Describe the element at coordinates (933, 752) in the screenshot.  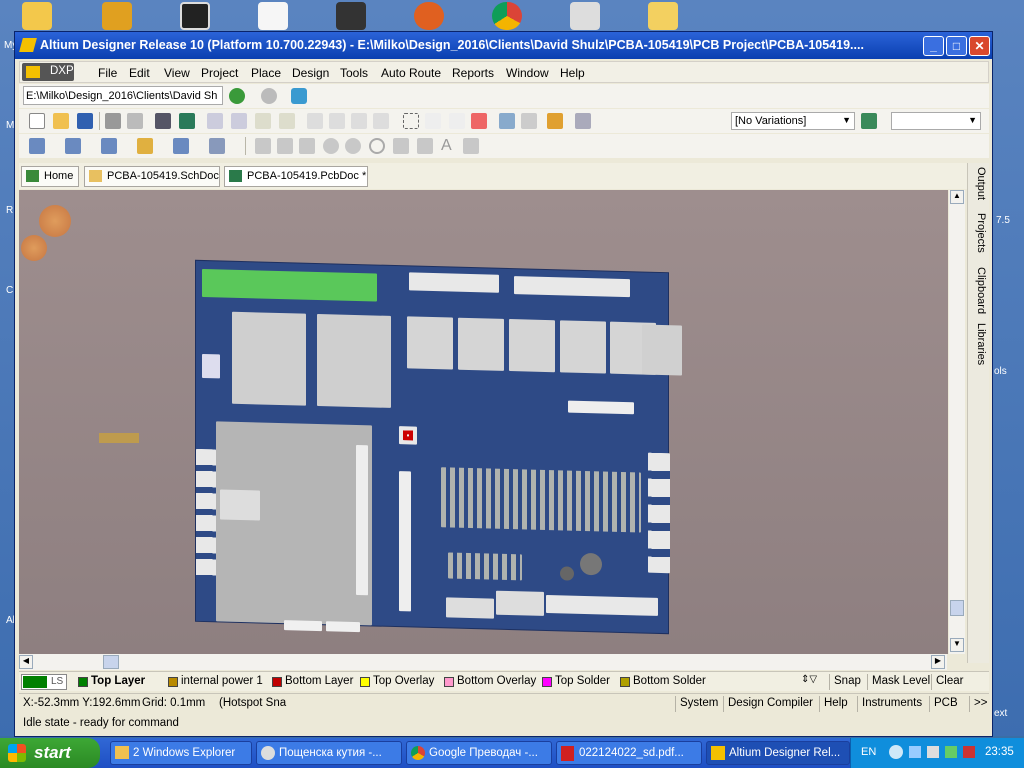
I see `volume-icon` at that location.